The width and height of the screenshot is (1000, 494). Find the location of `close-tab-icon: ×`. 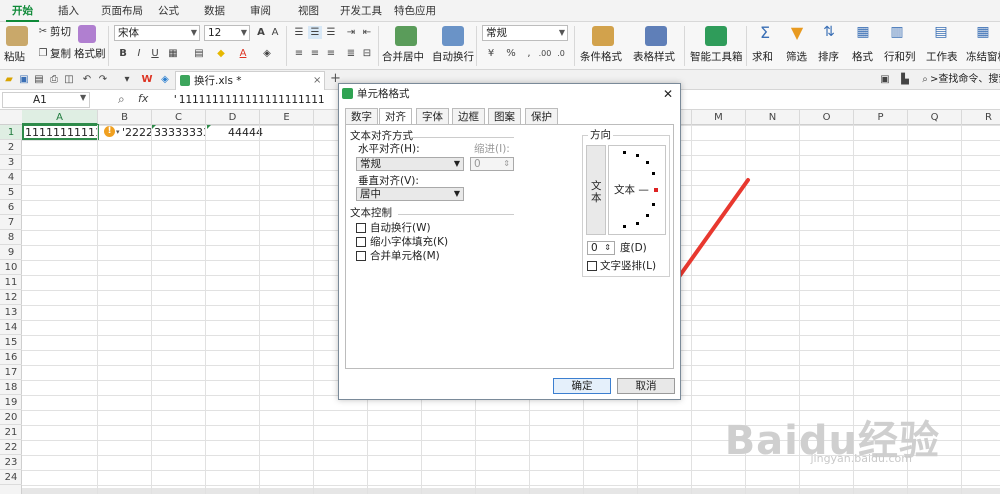

close-tab-icon: × is located at coordinates (317, 81).